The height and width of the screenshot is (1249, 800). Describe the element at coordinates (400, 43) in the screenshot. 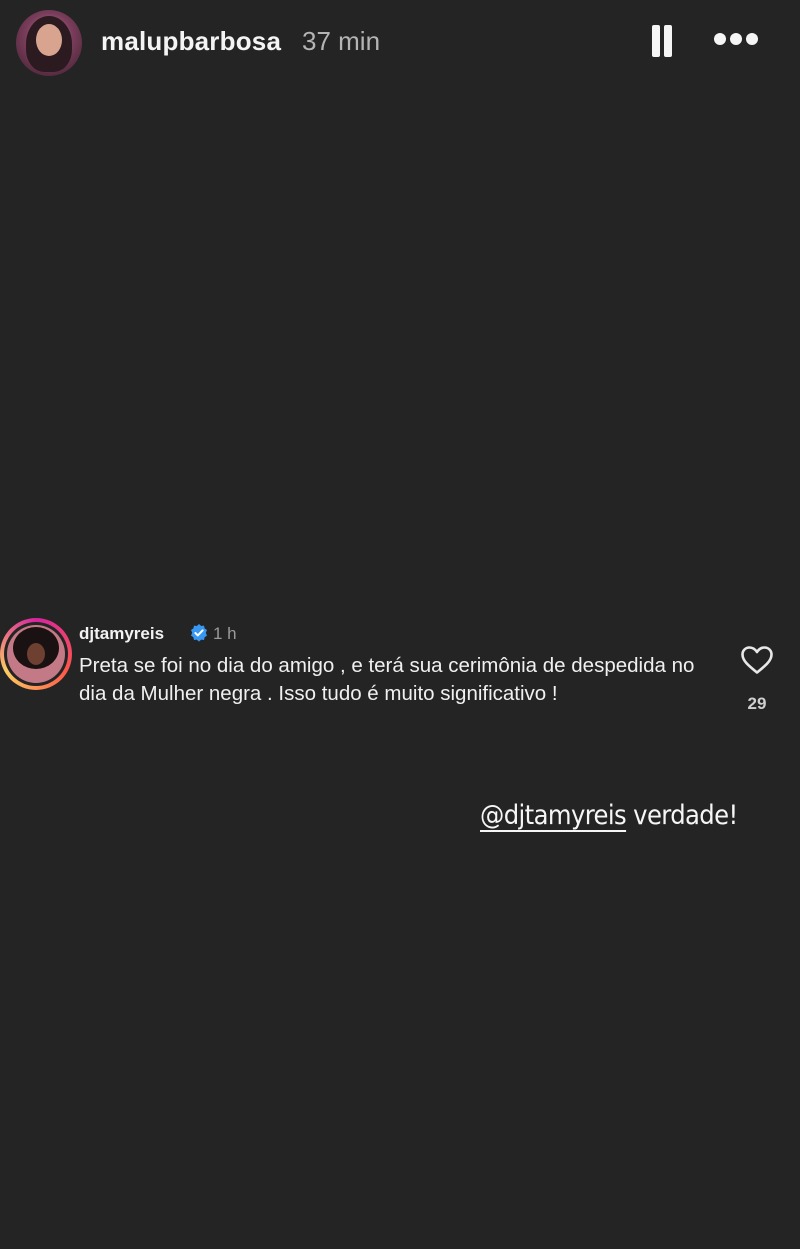

I see `story-header: malupbarbosa 37 min` at that location.